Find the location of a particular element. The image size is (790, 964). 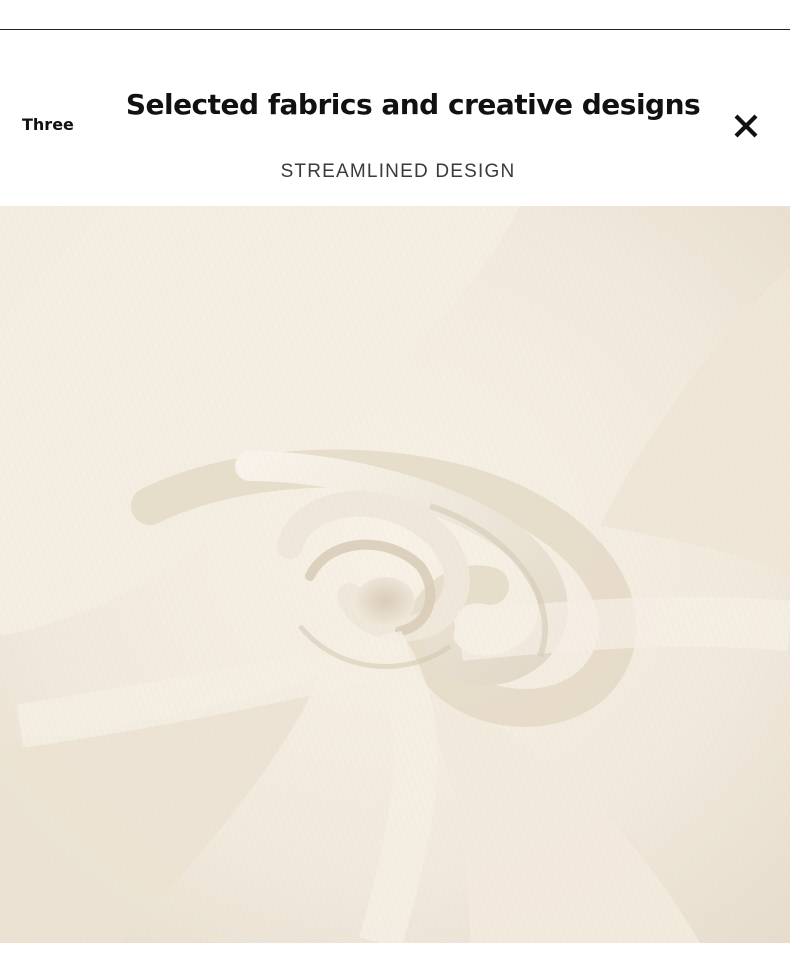

close-button is located at coordinates (746, 126).